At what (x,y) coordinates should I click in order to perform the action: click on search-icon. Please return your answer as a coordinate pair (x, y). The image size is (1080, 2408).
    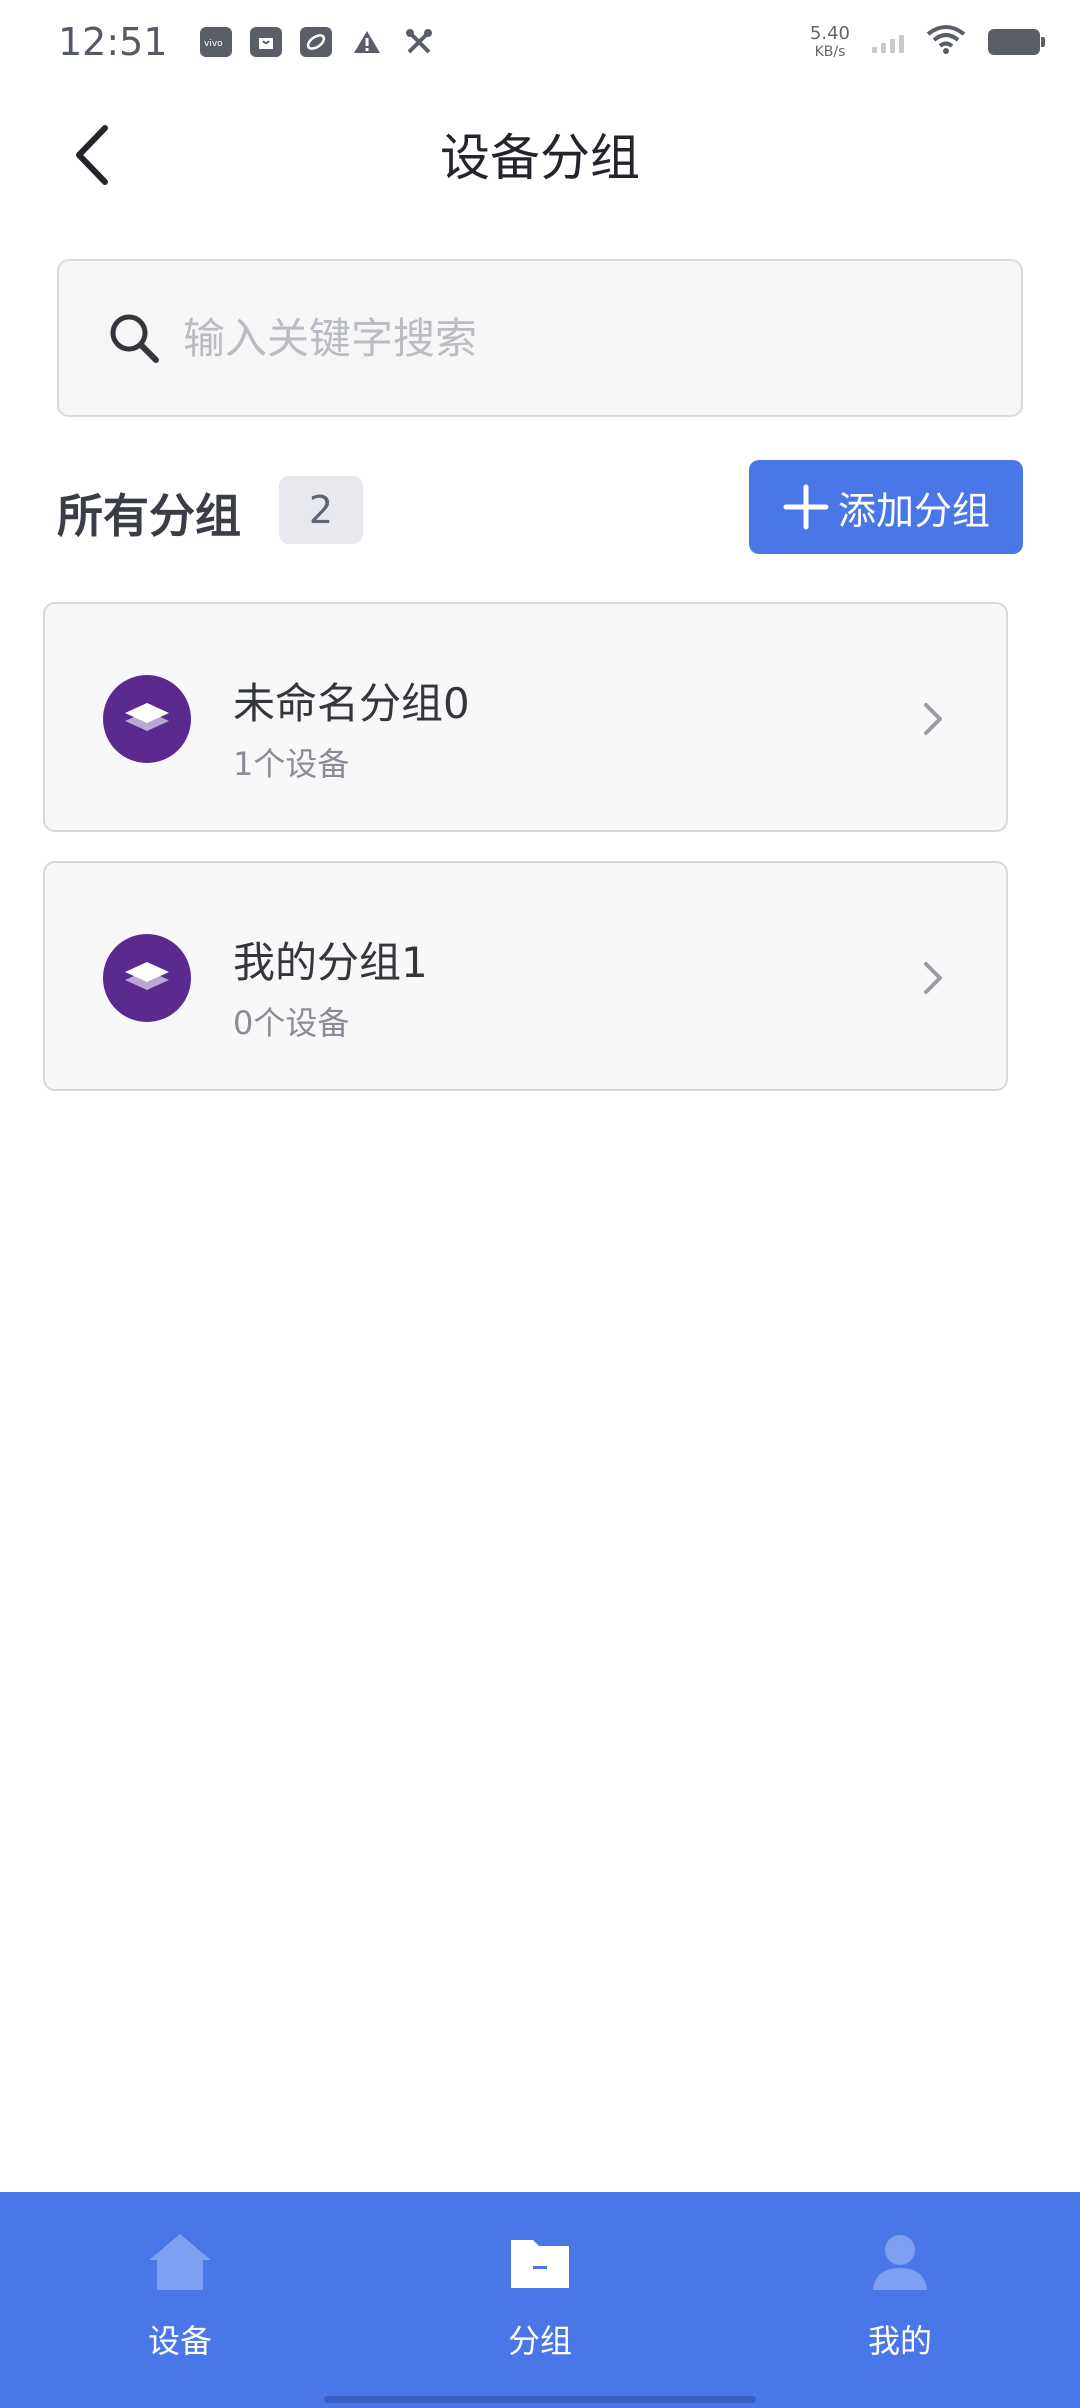
    Looking at the image, I should click on (134, 338).